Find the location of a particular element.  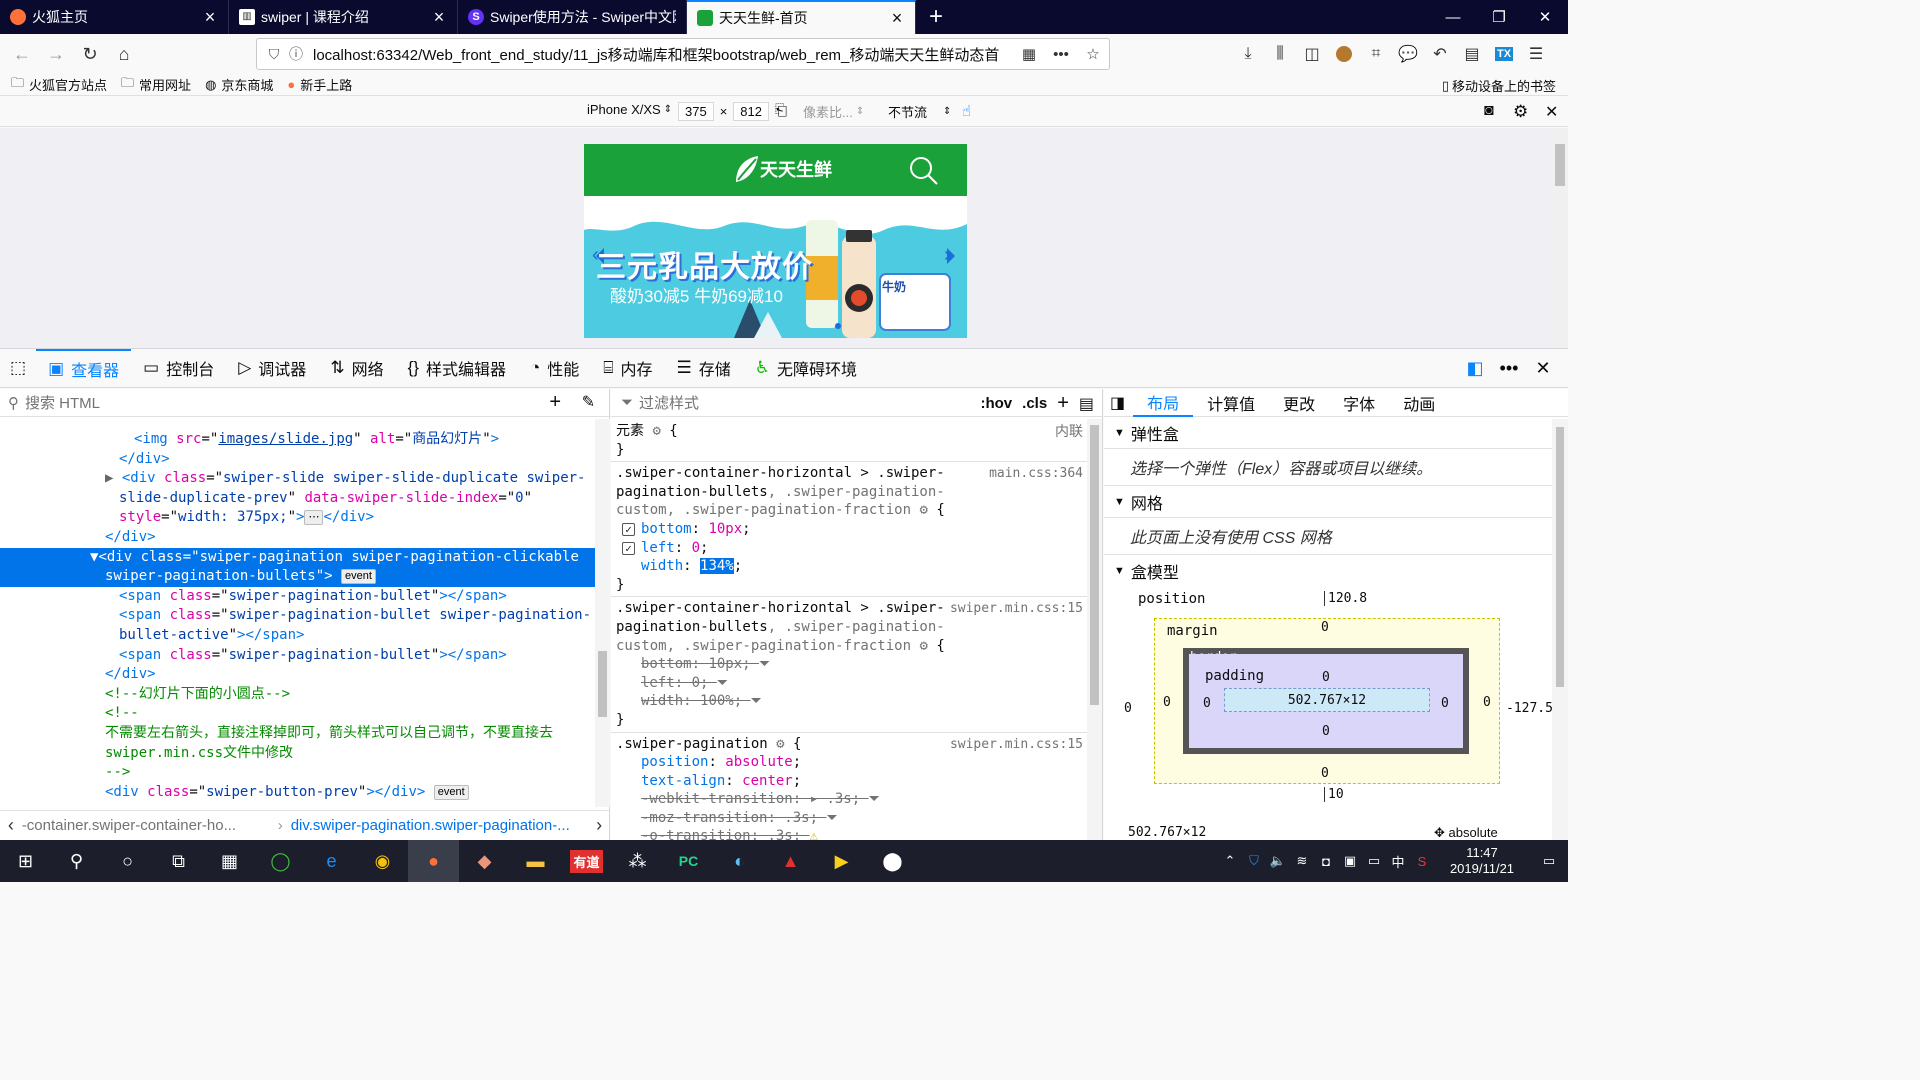

layout-scrollbar is located at coordinates (1560, 629).